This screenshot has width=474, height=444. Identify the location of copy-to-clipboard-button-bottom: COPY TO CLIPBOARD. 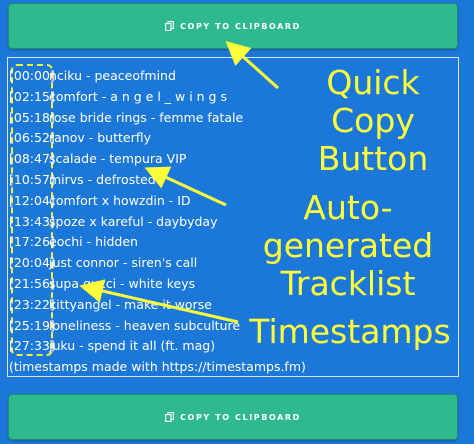
(233, 417).